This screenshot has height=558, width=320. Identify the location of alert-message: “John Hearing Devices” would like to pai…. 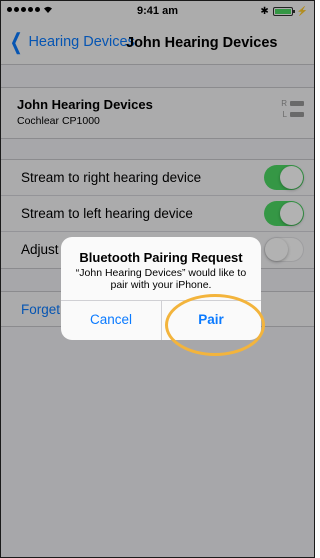
(161, 279).